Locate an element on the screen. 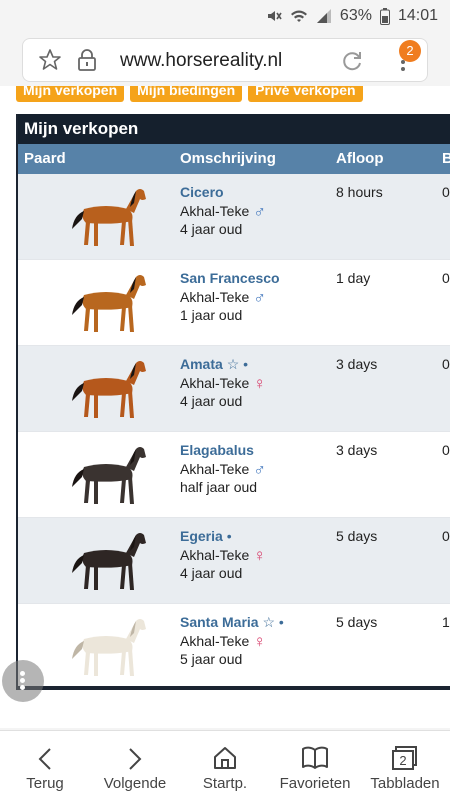  column-header-horse: Paard is located at coordinates (45, 158).